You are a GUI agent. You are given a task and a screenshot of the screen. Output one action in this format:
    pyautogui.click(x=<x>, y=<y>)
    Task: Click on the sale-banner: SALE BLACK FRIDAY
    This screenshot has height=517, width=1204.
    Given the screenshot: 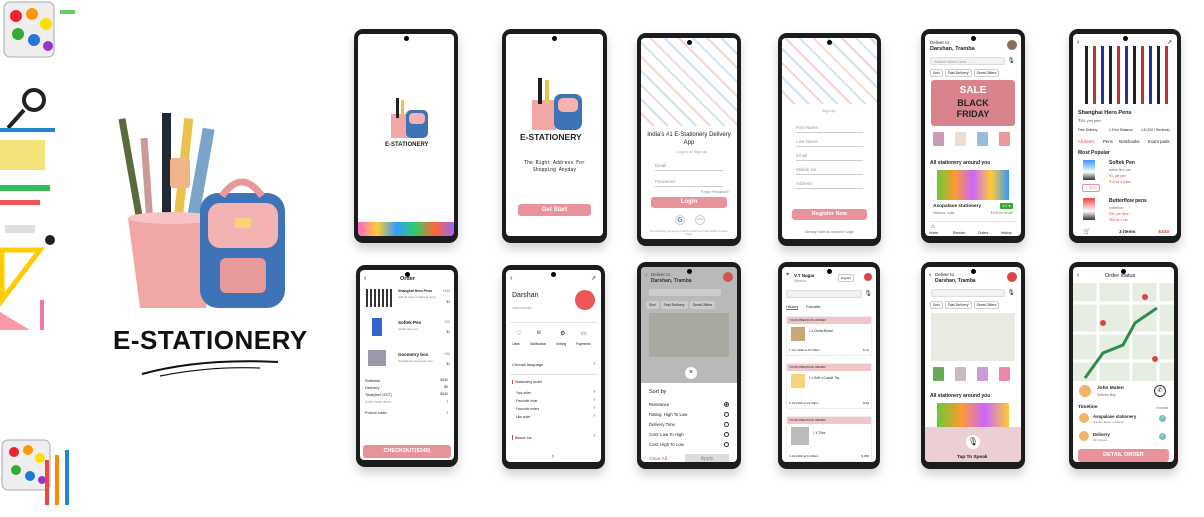 What is the action you would take?
    pyautogui.click(x=973, y=103)
    